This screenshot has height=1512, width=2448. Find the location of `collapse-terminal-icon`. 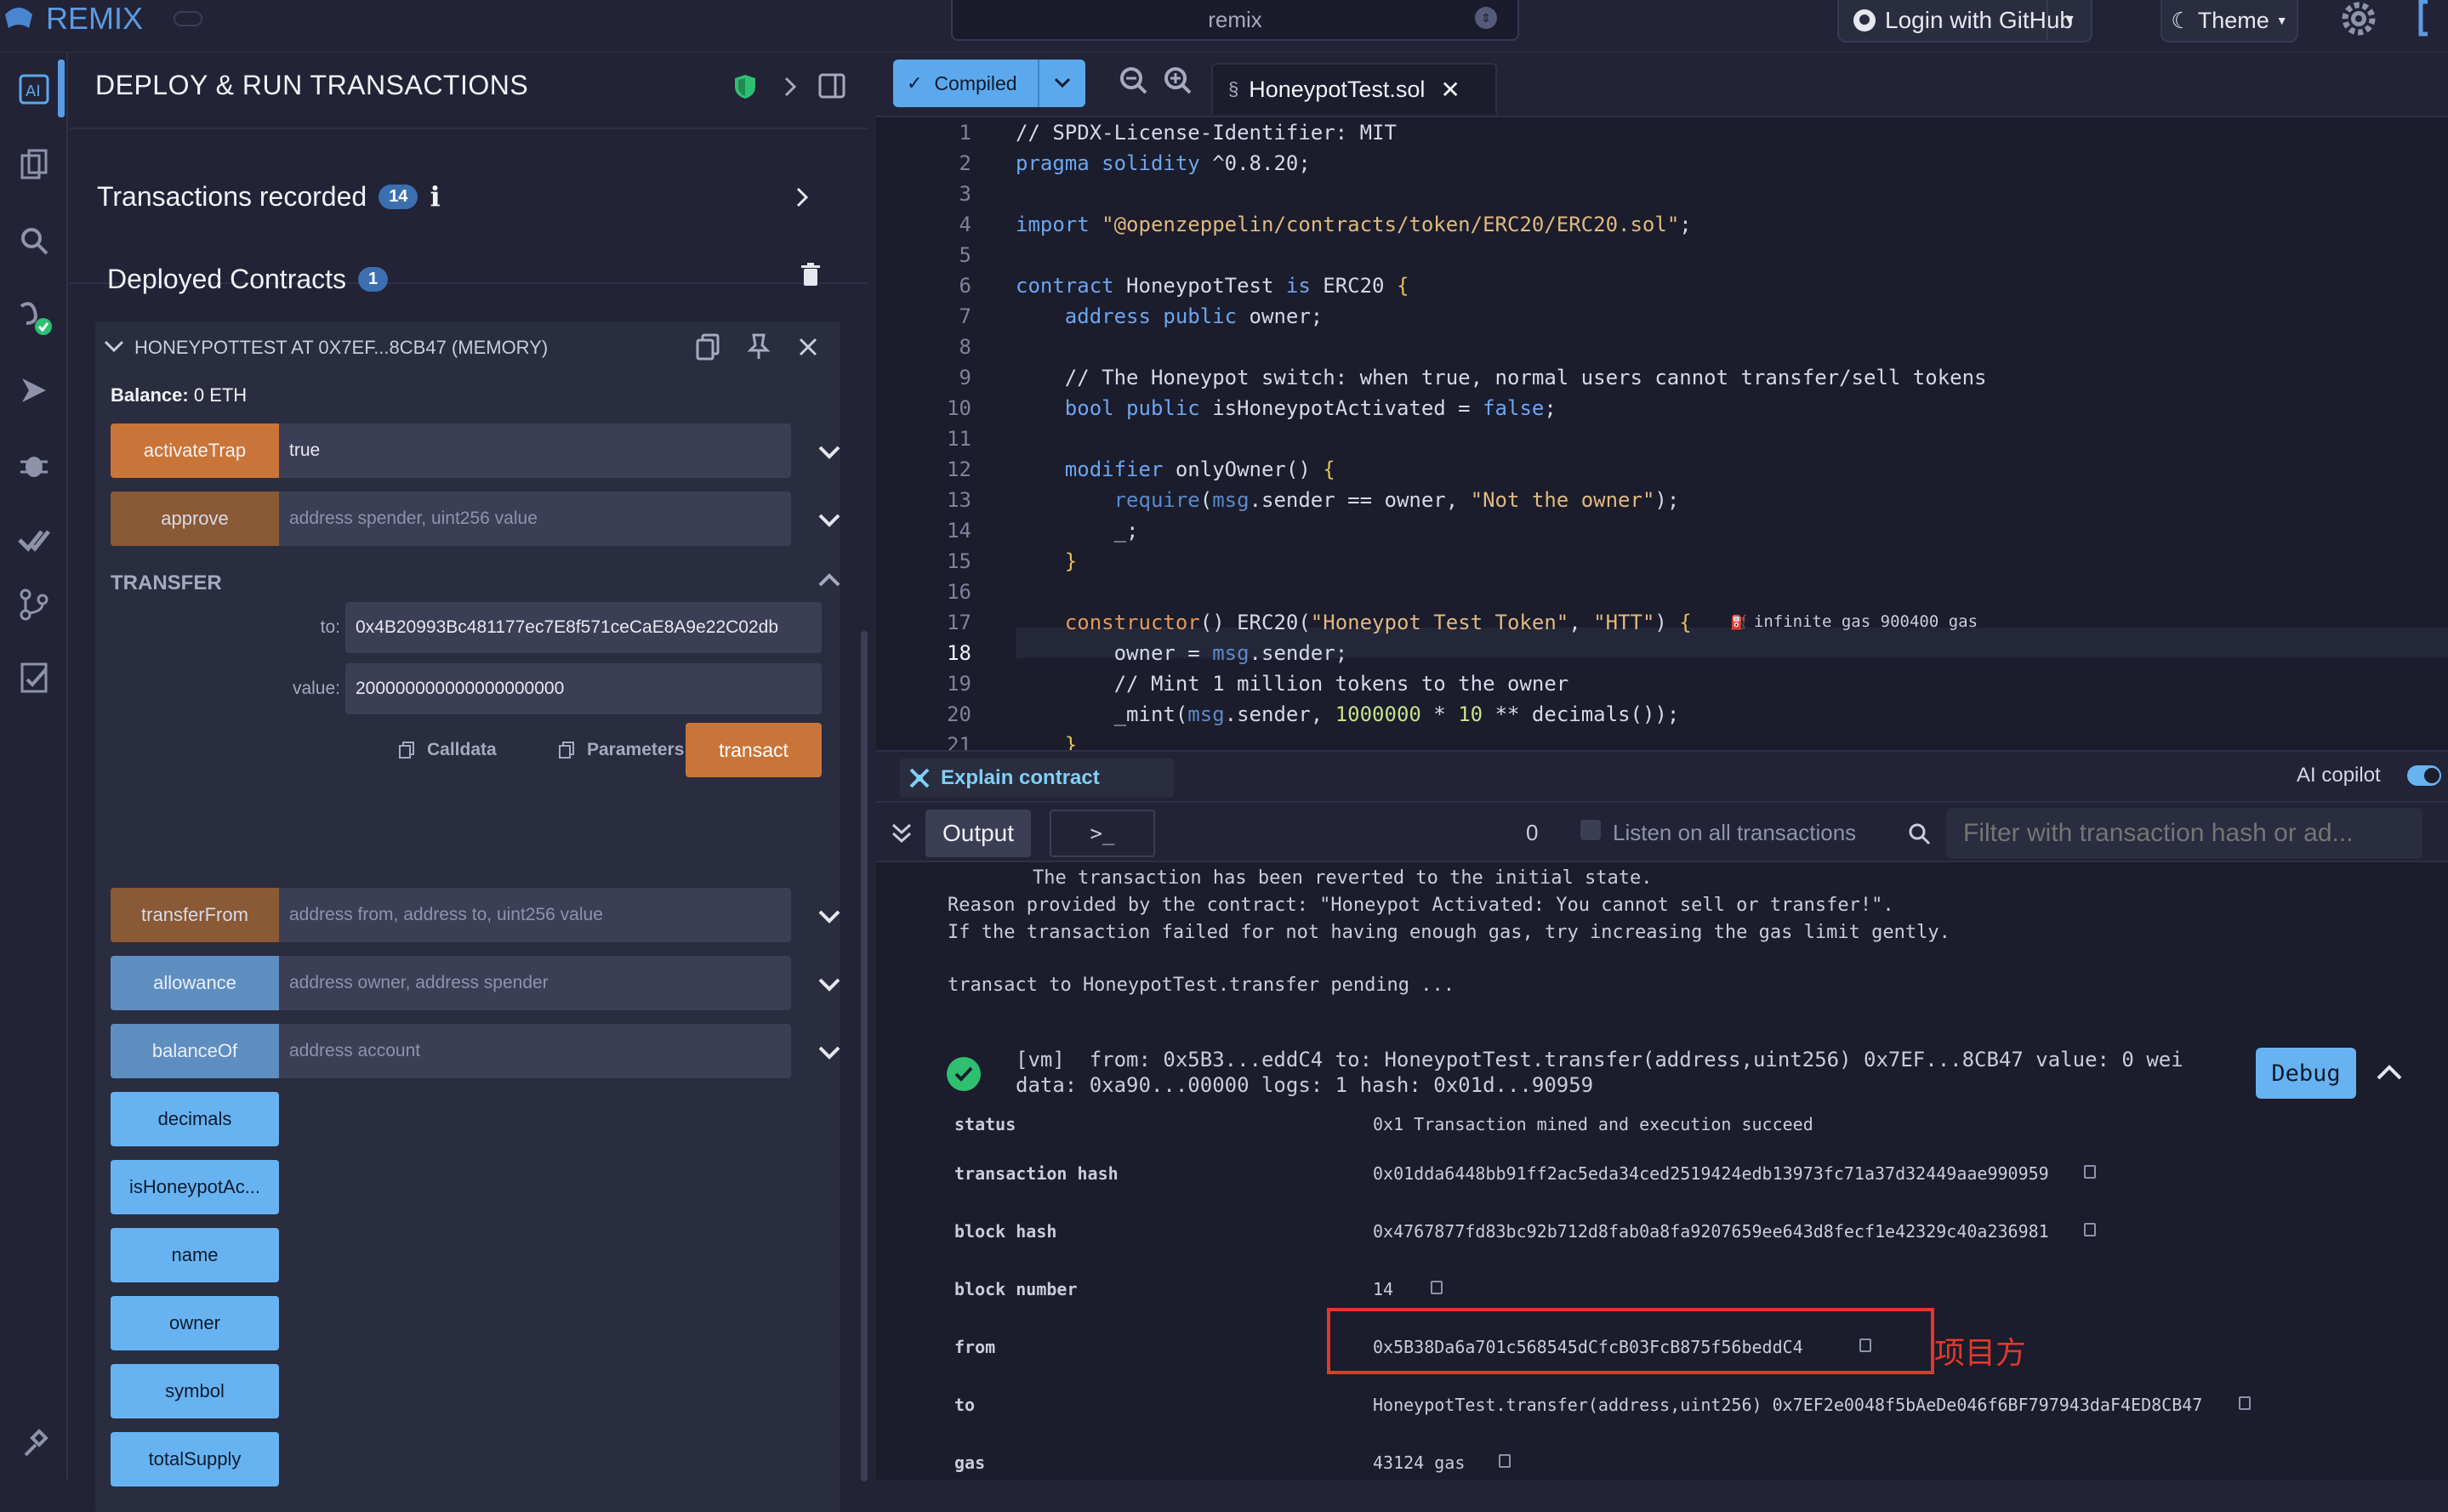

collapse-terminal-icon is located at coordinates (902, 833).